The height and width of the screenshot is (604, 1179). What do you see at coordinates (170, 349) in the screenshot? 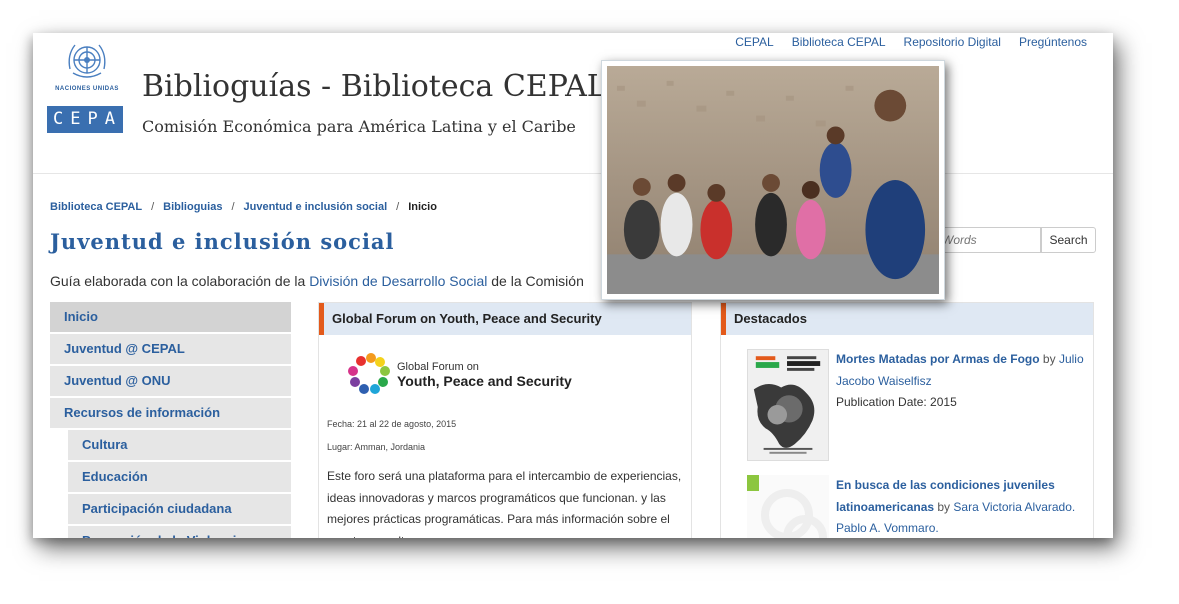
I see `sidebar-item-juventud-cepal: Juventud @ CEPAL` at bounding box center [170, 349].